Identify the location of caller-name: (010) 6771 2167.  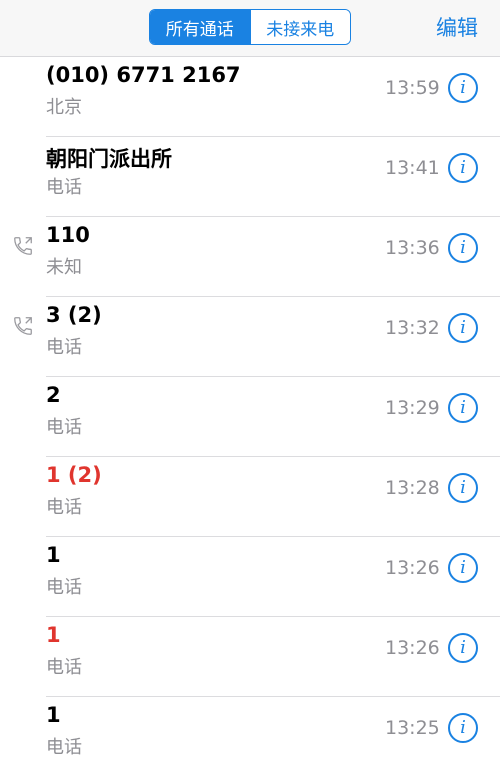
(143, 75).